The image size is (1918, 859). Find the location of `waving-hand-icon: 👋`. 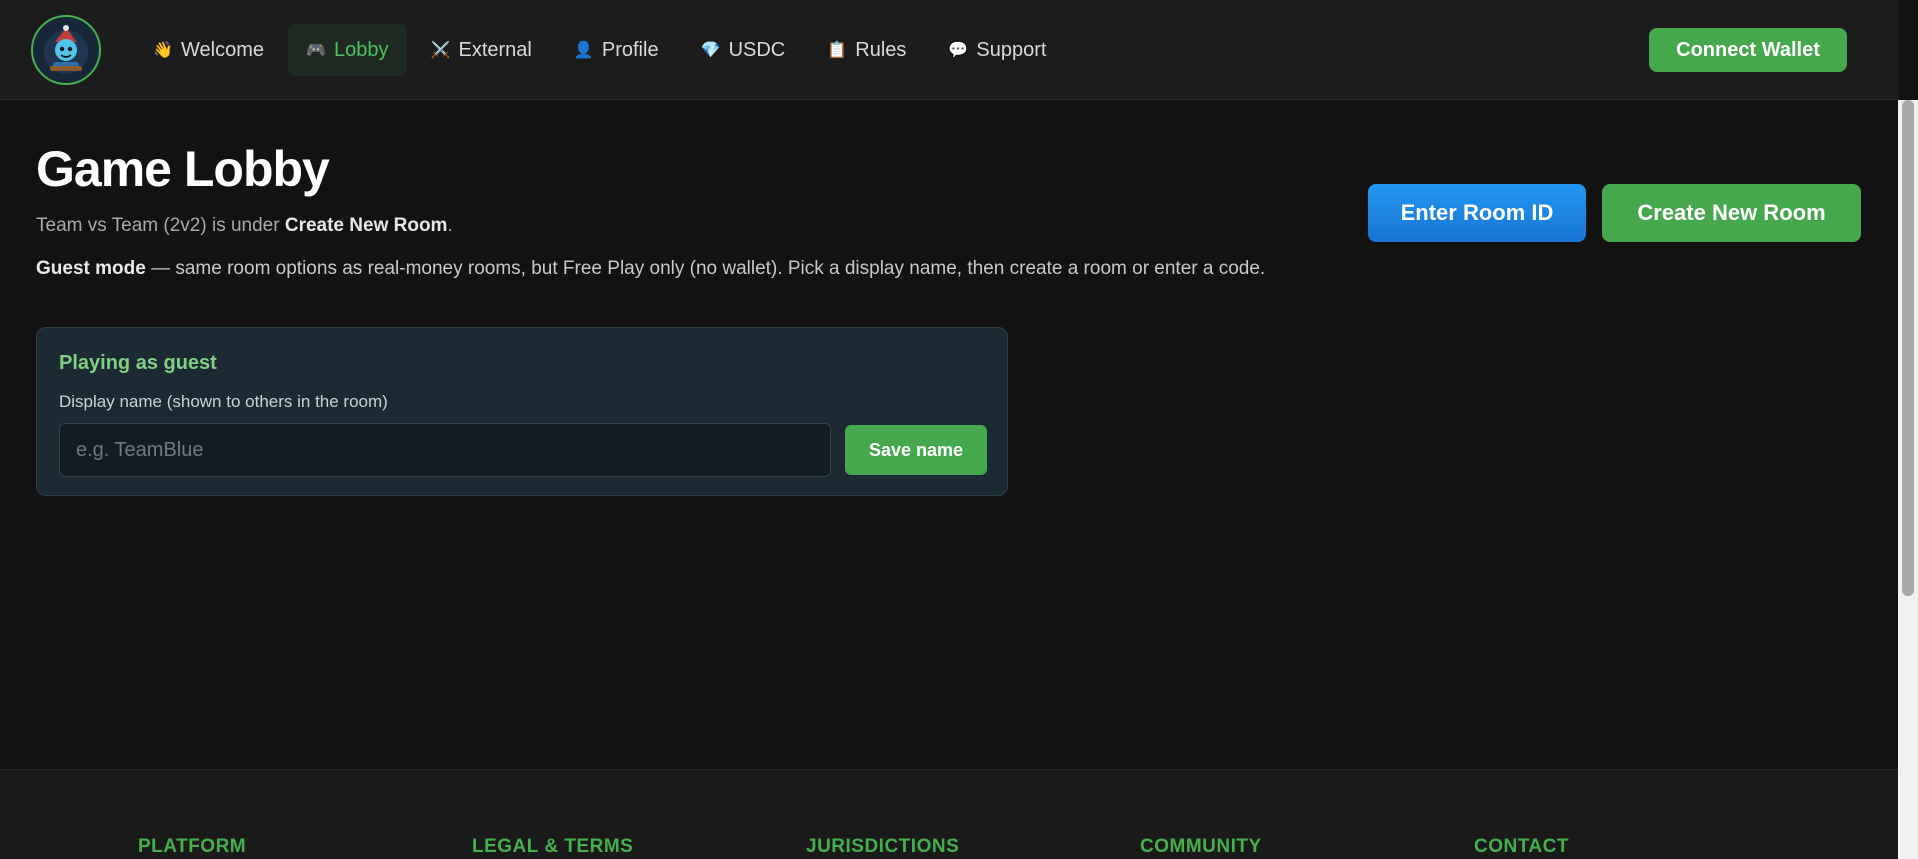

waving-hand-icon: 👋 is located at coordinates (163, 50).